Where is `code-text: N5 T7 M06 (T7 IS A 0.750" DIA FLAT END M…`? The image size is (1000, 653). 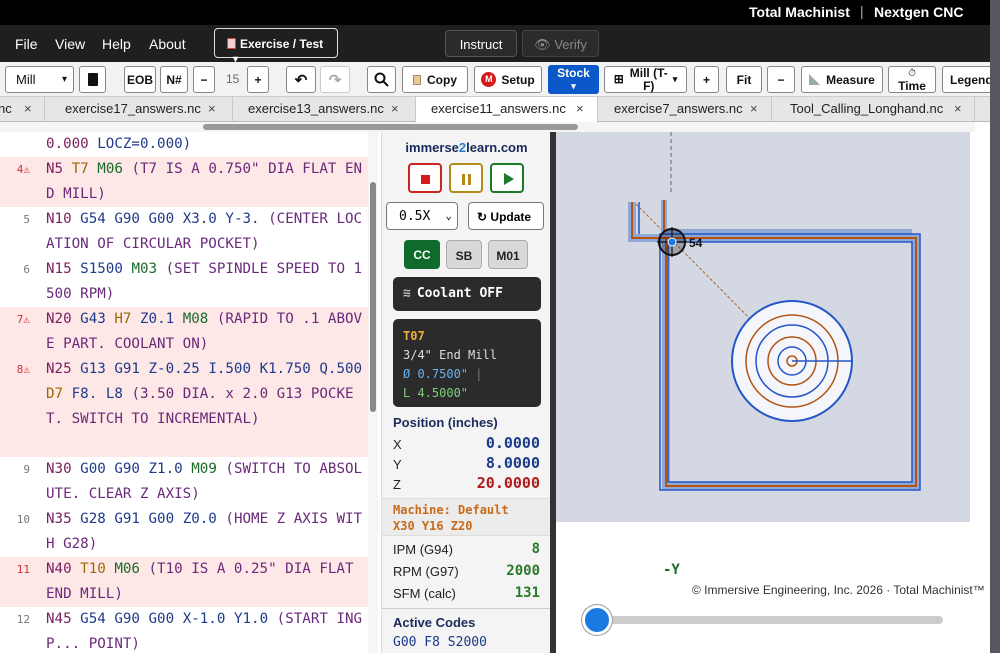 code-text: N5 T7 M06 (T7 IS A 0.750" DIA FLAT END M… is located at coordinates (204, 181).